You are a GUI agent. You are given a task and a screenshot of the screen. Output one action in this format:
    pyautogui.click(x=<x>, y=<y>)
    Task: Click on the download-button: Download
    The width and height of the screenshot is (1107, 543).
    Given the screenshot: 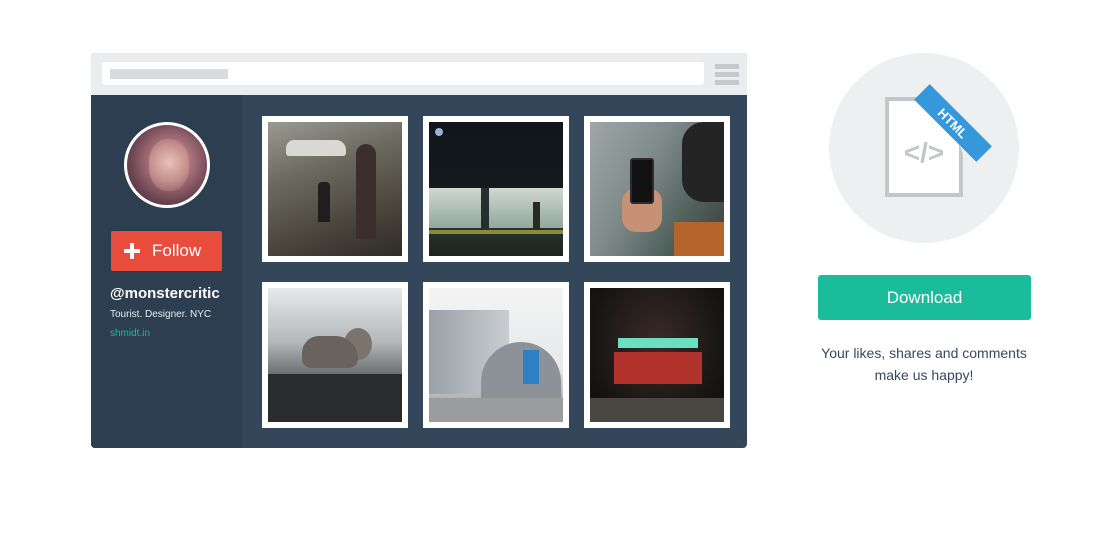 What is the action you would take?
    pyautogui.click(x=924, y=297)
    